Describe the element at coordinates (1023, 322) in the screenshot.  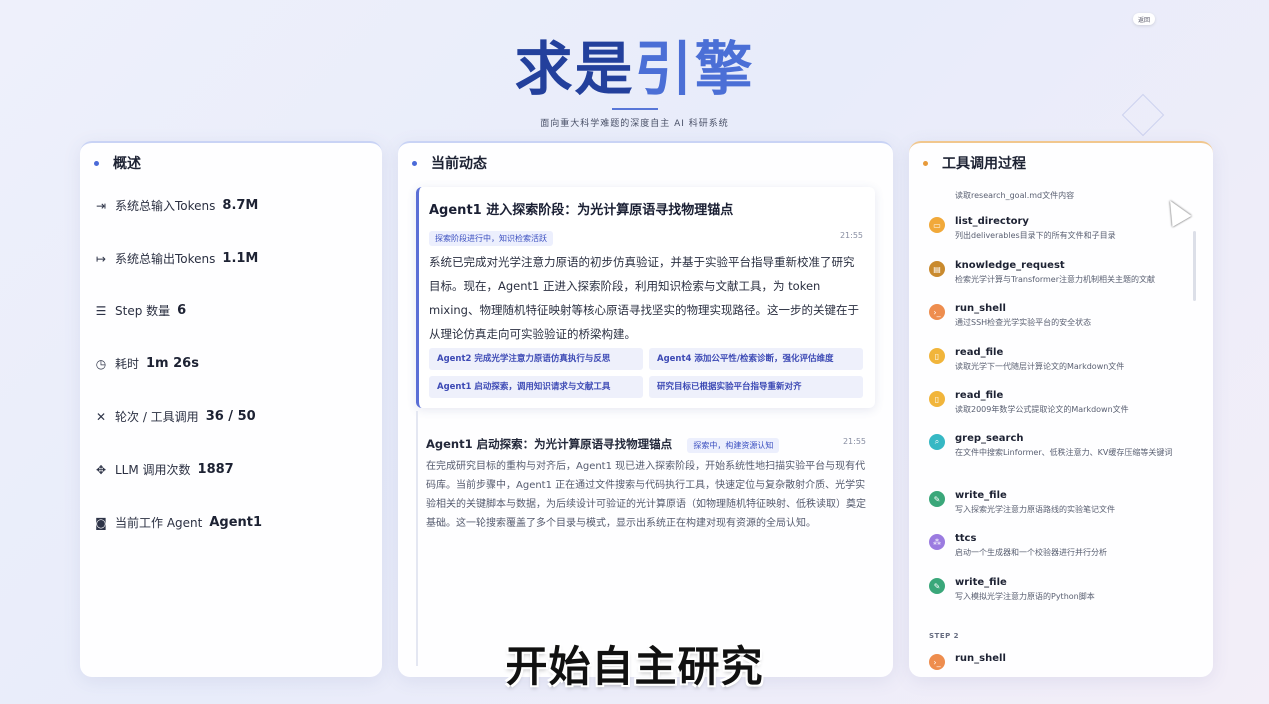
I see `tool-desc: 通过SSH检查光学实验平台的安全状态` at that location.